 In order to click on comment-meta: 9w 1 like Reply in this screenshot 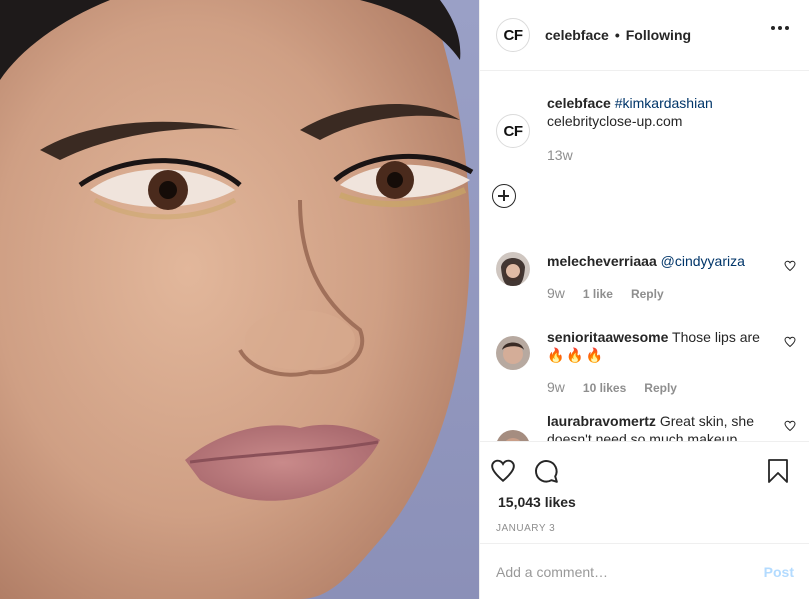, I will do `click(657, 293)`.